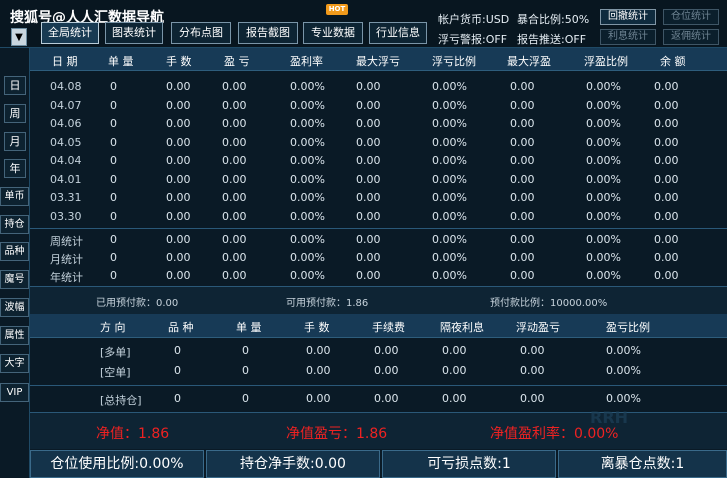 The width and height of the screenshot is (727, 478). I want to click on tab-distribution: 分布点图, so click(201, 33).